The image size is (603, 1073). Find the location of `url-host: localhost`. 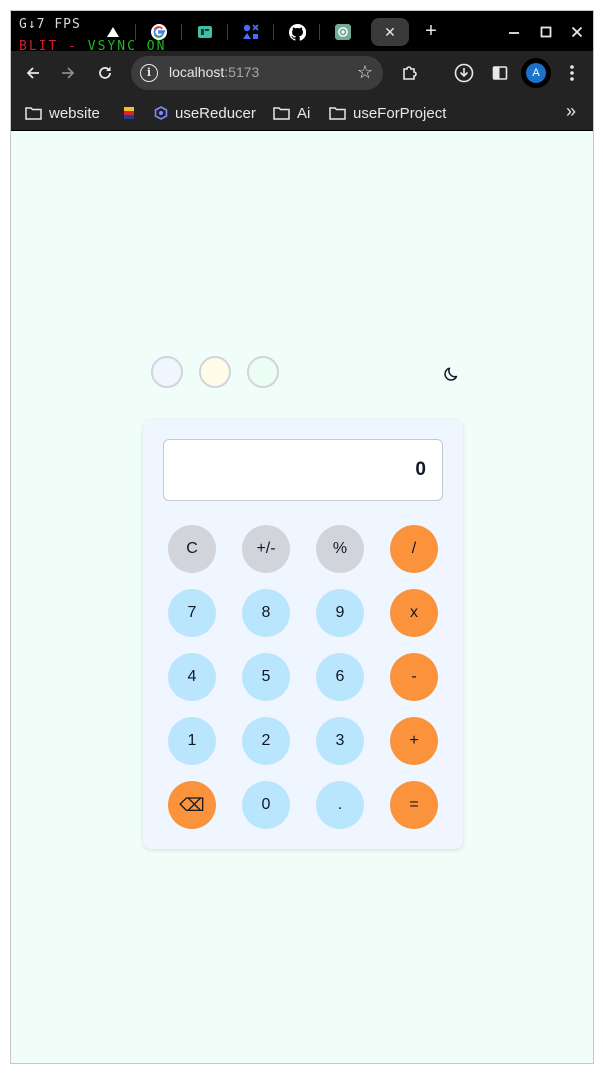

url-host: localhost is located at coordinates (197, 72).